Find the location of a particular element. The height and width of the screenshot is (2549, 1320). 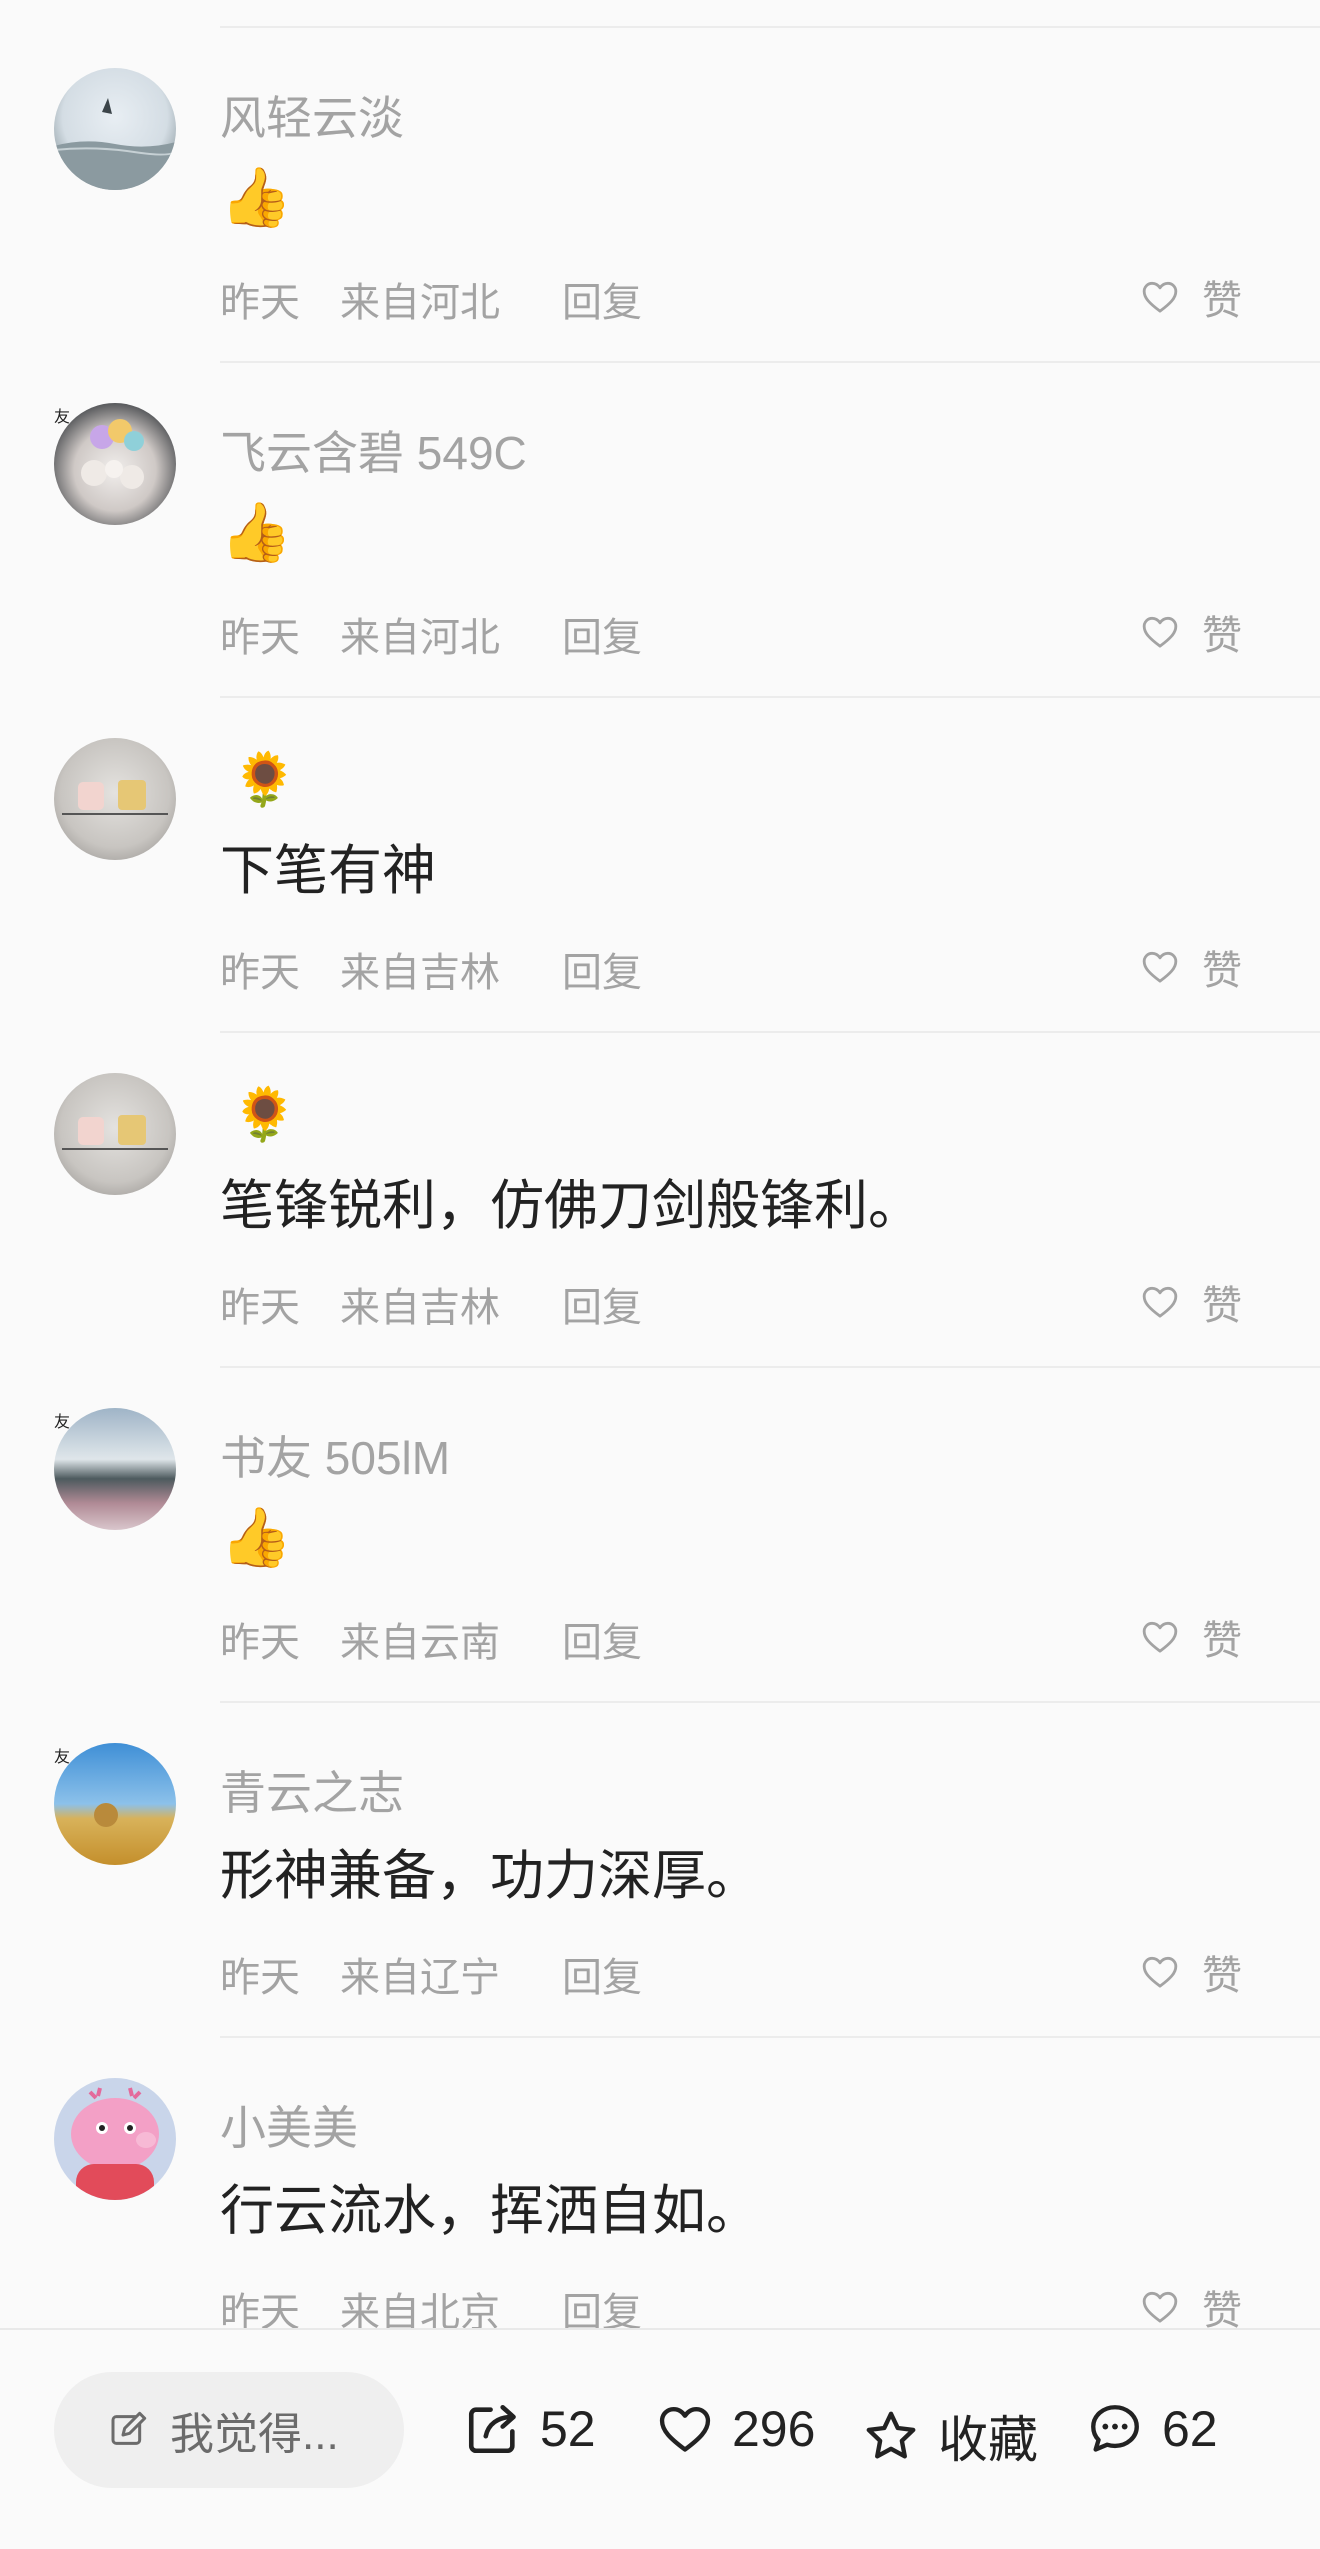

like-post-button: 296 is located at coordinates (735, 2429).